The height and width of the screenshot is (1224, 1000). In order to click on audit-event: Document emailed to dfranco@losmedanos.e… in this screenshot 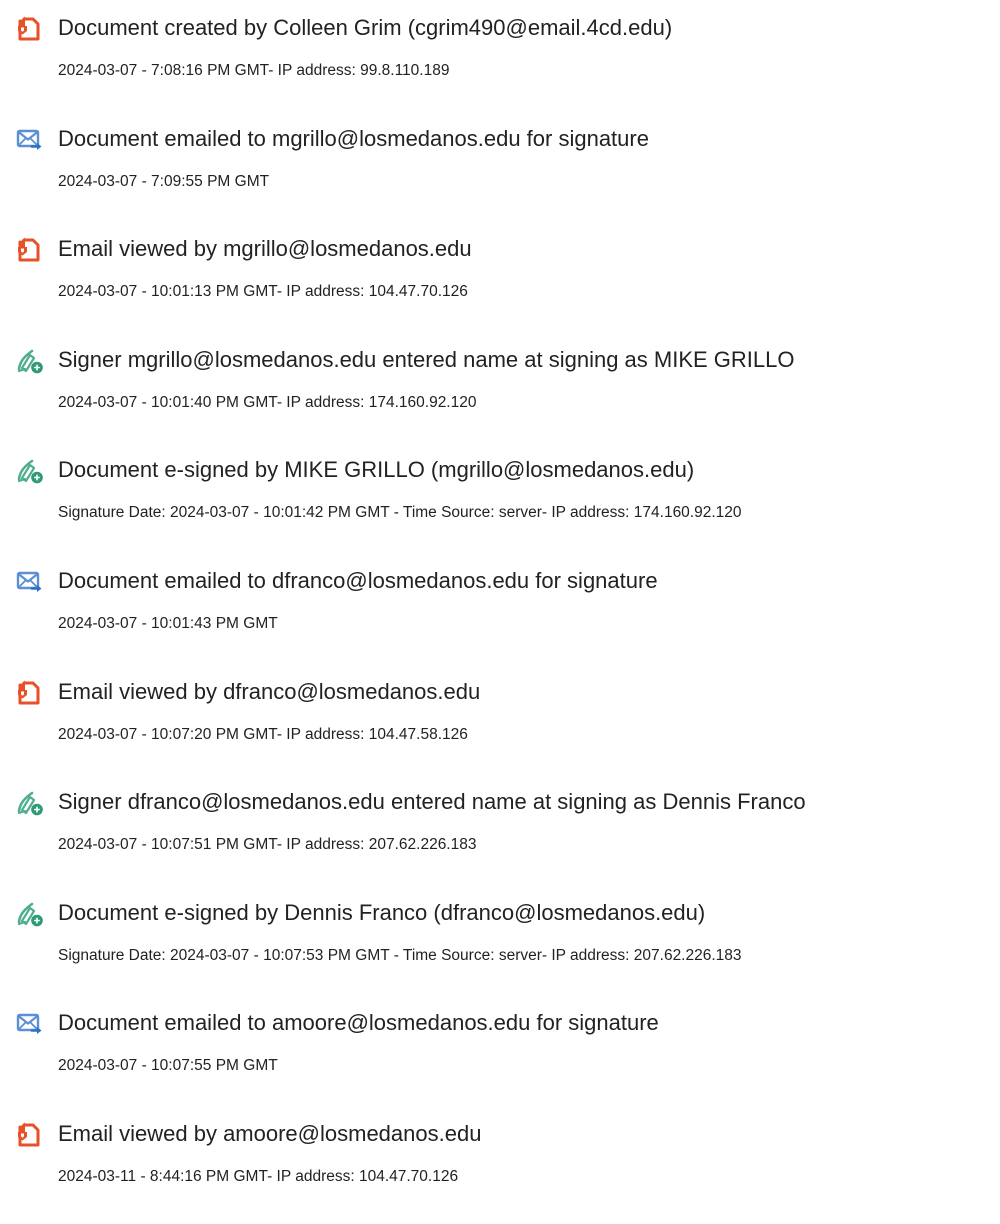, I will do `click(500, 608)`.